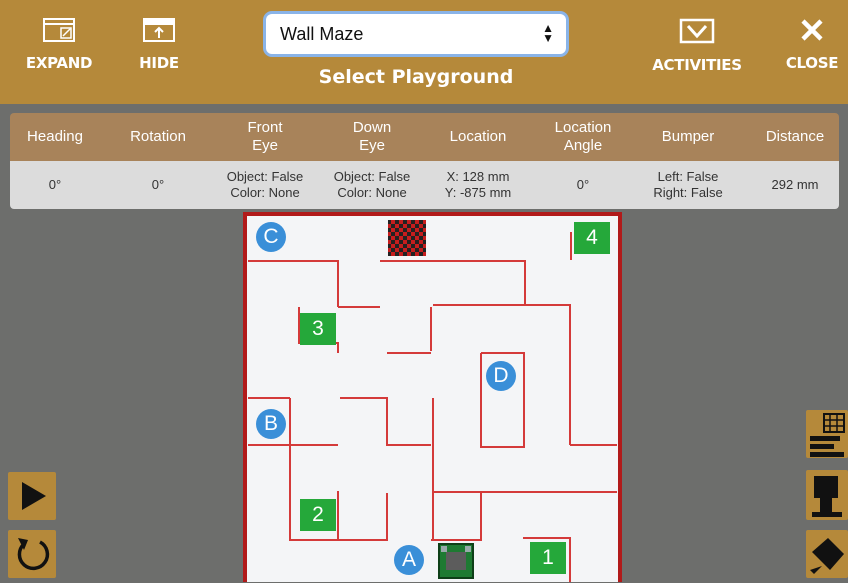 Image resolution: width=848 pixels, height=583 pixels. I want to click on expand-label: EXPAND, so click(59, 63).